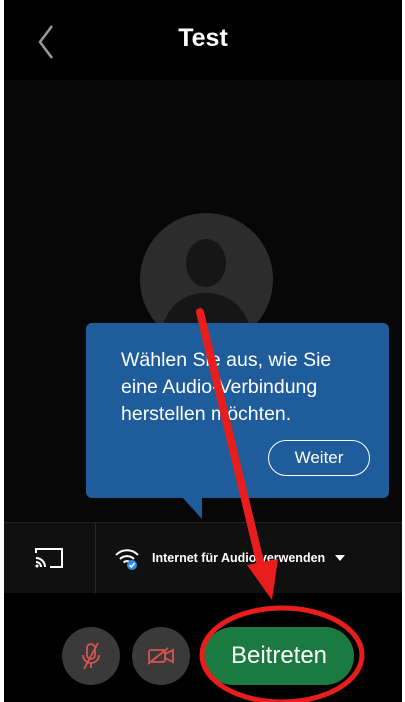 The width and height of the screenshot is (405, 702). What do you see at coordinates (192, 508) in the screenshot?
I see `tooltip-pointer` at bounding box center [192, 508].